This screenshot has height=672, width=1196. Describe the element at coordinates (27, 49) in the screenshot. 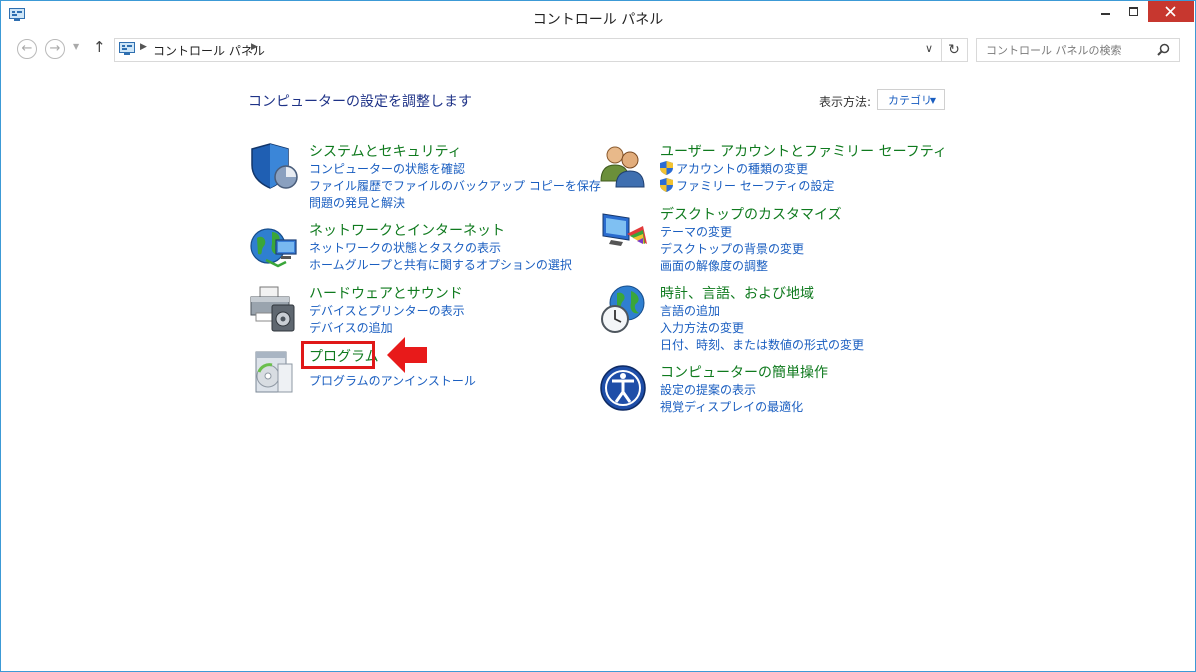

I see `back-button: ←` at that location.